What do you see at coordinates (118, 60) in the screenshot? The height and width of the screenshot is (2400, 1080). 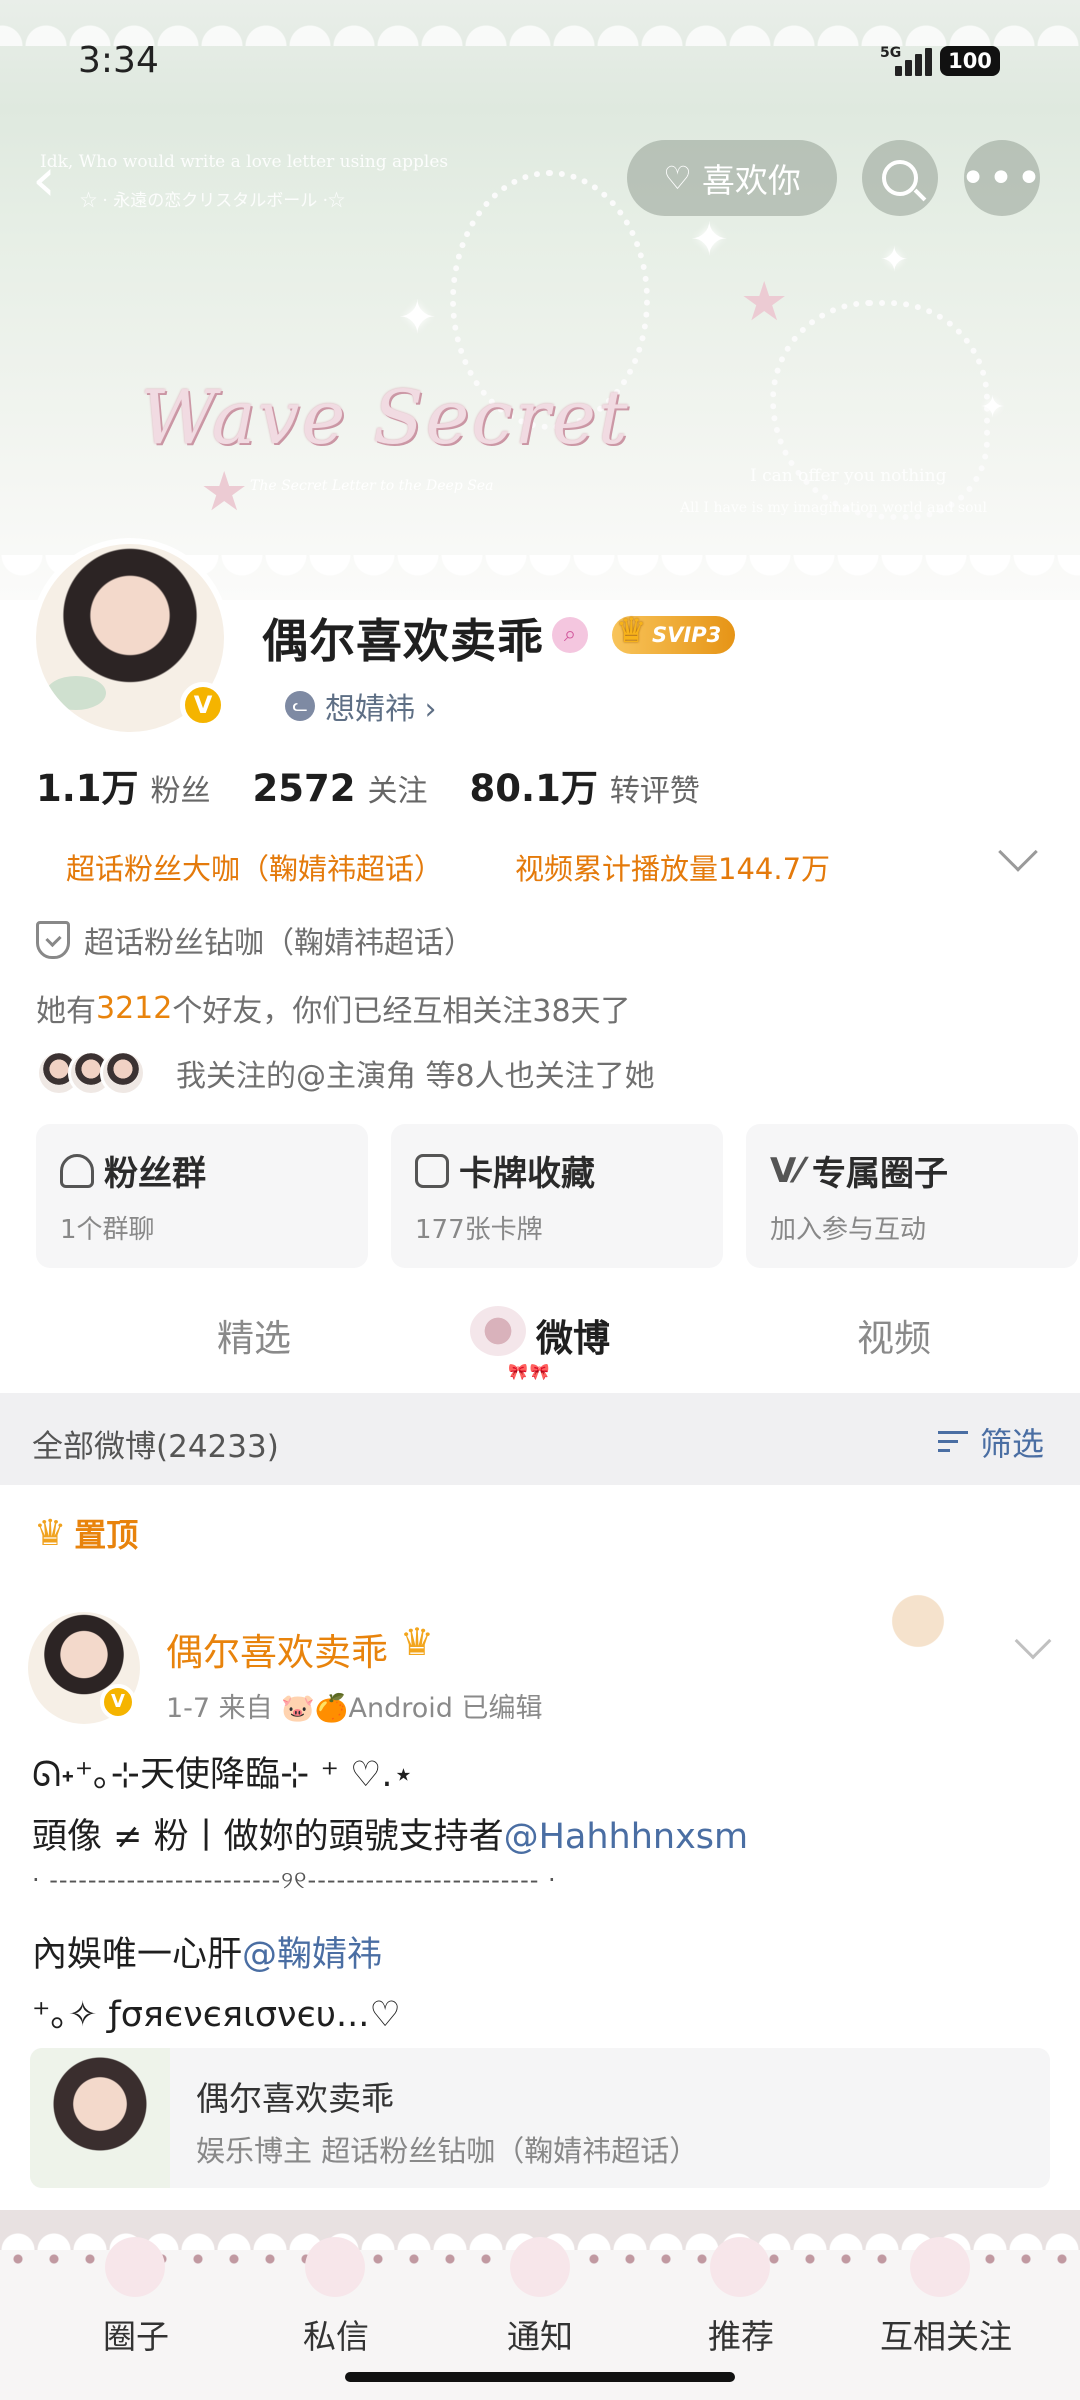 I see `status-time: 3:34` at bounding box center [118, 60].